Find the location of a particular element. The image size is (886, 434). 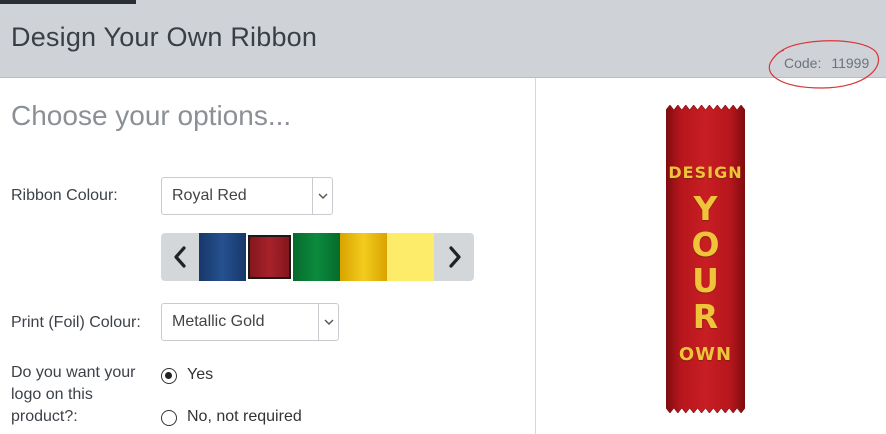

logo-question-line2: logo on this is located at coordinates (52, 394).